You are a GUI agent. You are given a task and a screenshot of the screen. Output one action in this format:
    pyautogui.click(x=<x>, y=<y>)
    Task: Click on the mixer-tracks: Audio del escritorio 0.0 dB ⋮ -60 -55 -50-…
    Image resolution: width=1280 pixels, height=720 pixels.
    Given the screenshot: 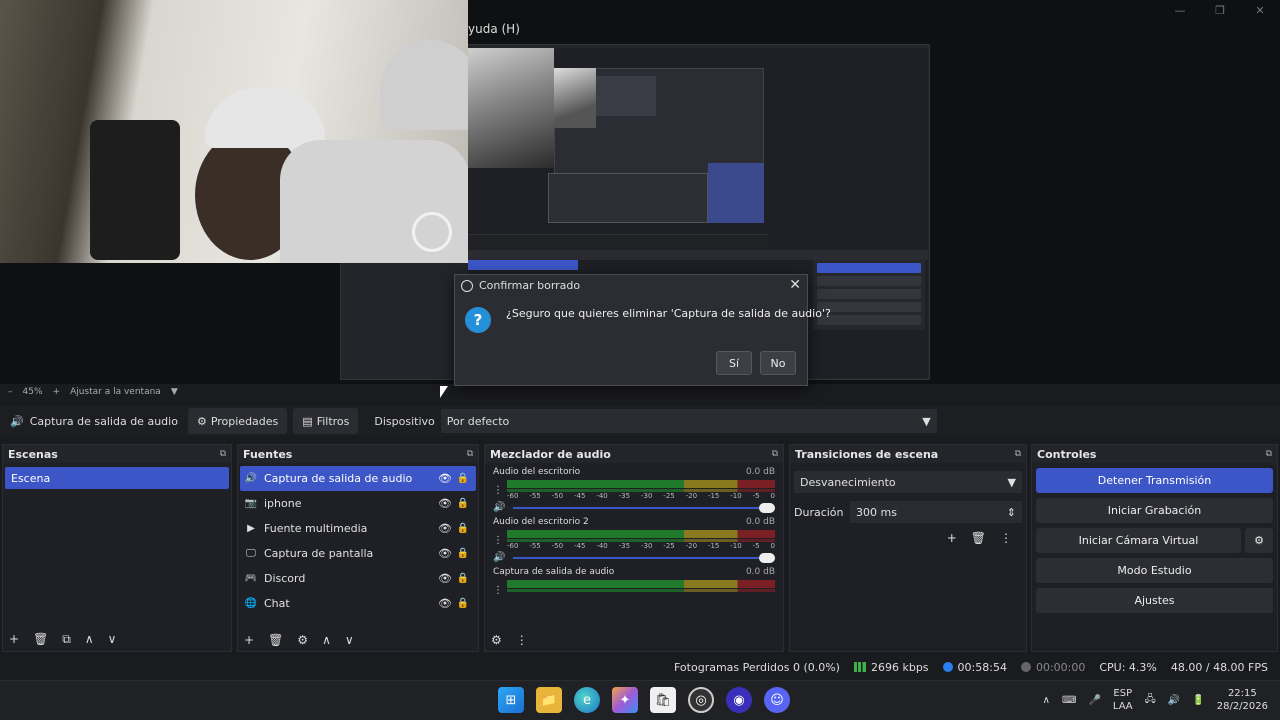 What is the action you would take?
    pyautogui.click(x=634, y=531)
    